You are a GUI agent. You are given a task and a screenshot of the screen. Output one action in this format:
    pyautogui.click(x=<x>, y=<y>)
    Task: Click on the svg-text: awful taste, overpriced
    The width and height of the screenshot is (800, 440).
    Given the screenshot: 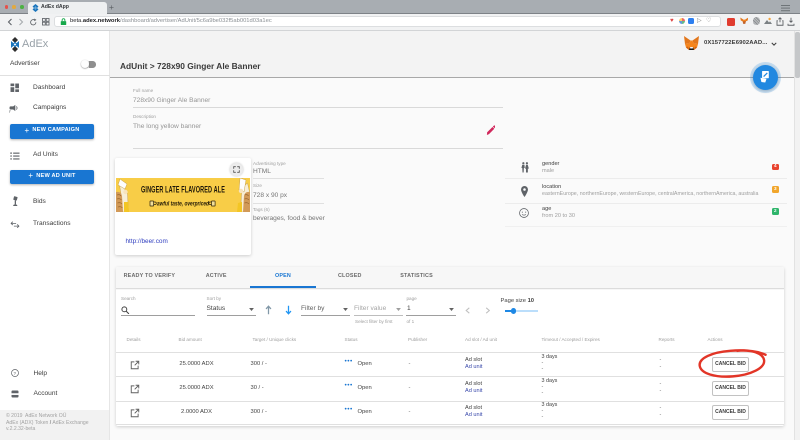 What is the action you would take?
    pyautogui.click(x=183, y=203)
    